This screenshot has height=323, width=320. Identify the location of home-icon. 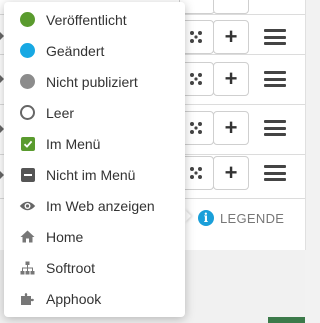
(27, 236).